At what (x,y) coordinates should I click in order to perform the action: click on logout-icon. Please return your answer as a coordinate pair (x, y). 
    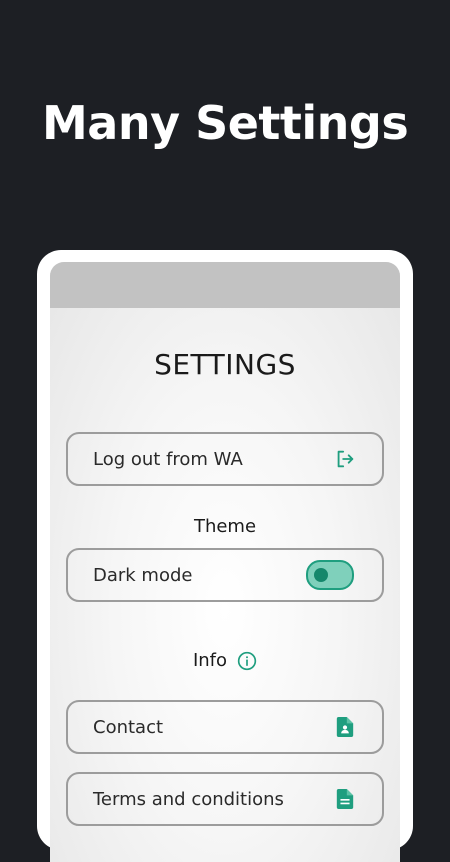
    Looking at the image, I should click on (345, 459).